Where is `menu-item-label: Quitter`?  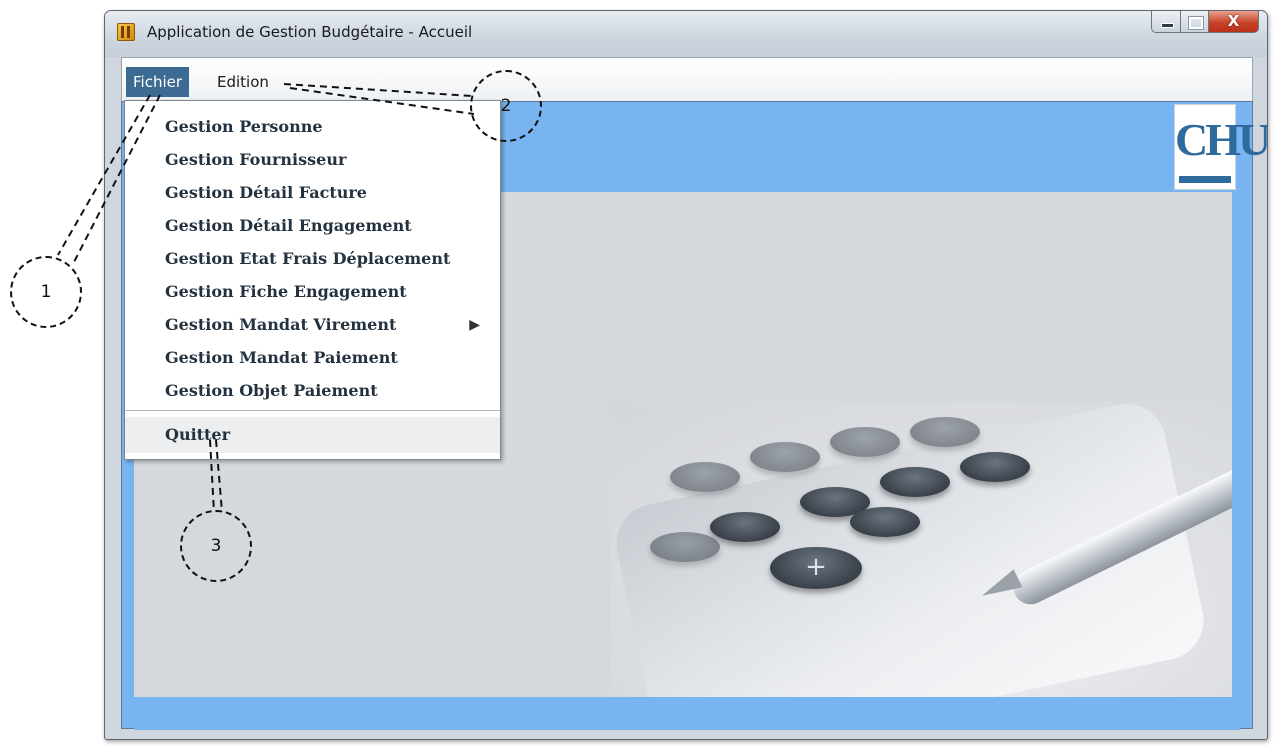 menu-item-label: Quitter is located at coordinates (198, 434).